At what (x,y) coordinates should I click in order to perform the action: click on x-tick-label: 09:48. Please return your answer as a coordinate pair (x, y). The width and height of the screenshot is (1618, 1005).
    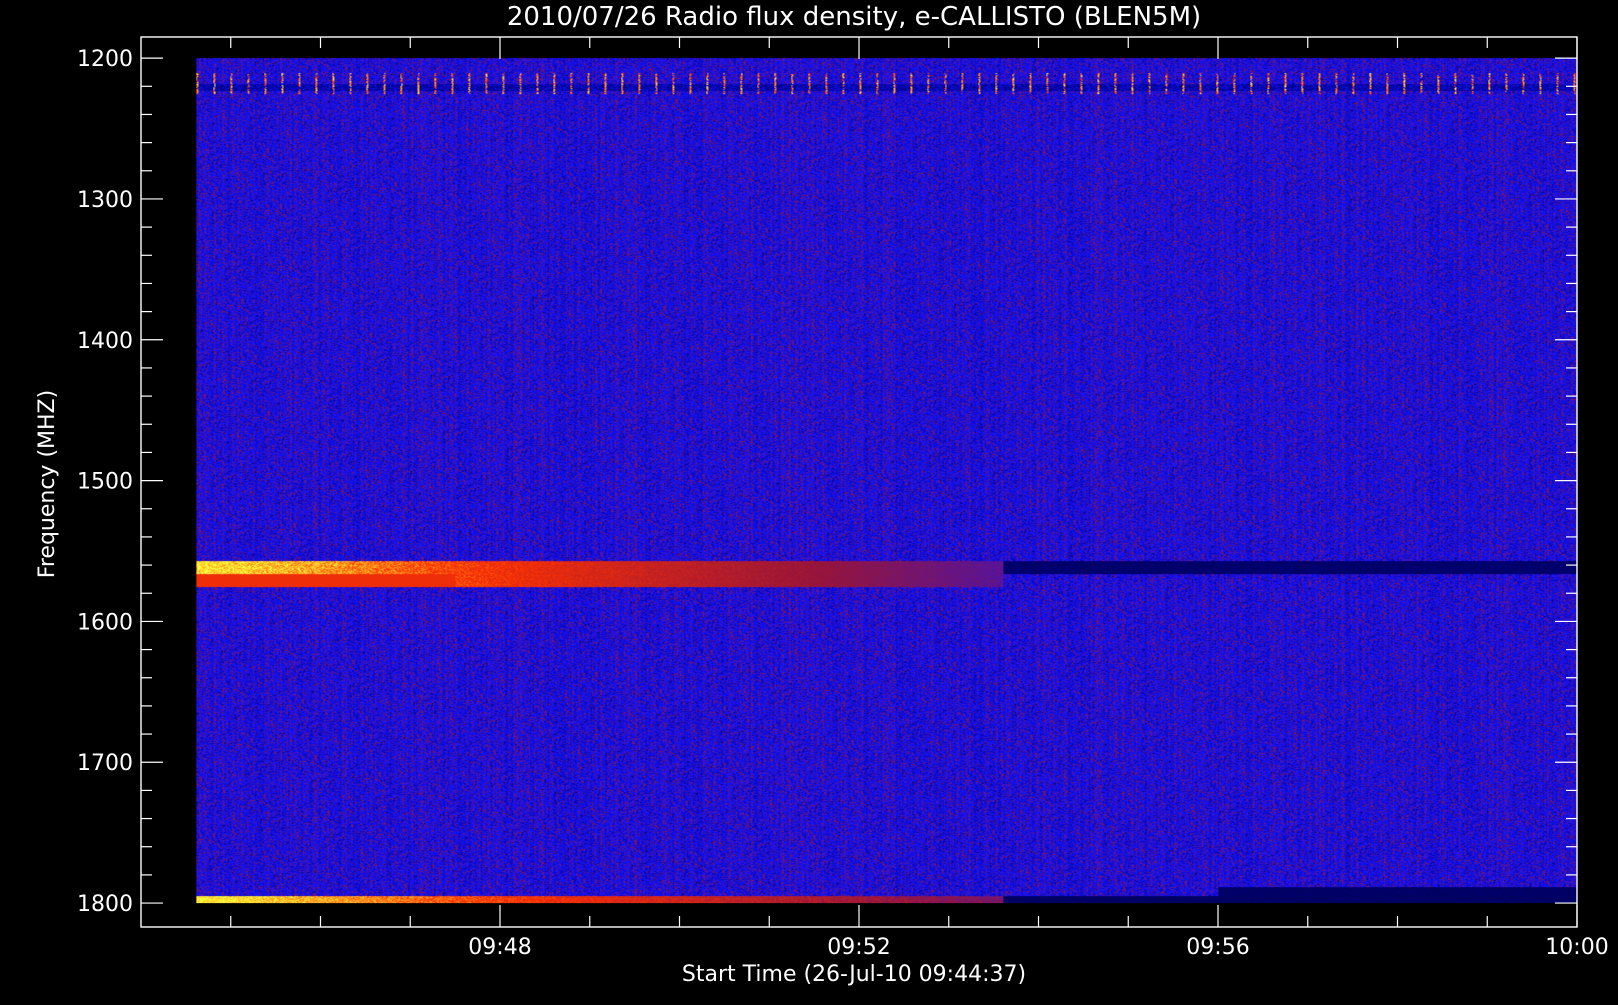
    Looking at the image, I should click on (499, 947).